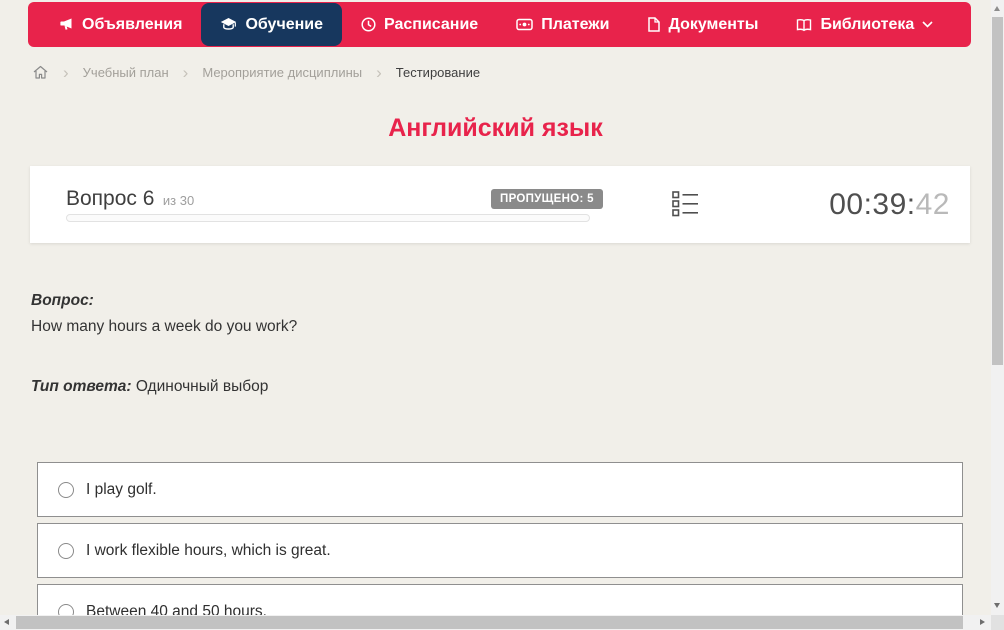 The width and height of the screenshot is (1004, 630). Describe the element at coordinates (547, 199) in the screenshot. I see `skipped-badge: ПРОПУЩЕНО: 5` at that location.